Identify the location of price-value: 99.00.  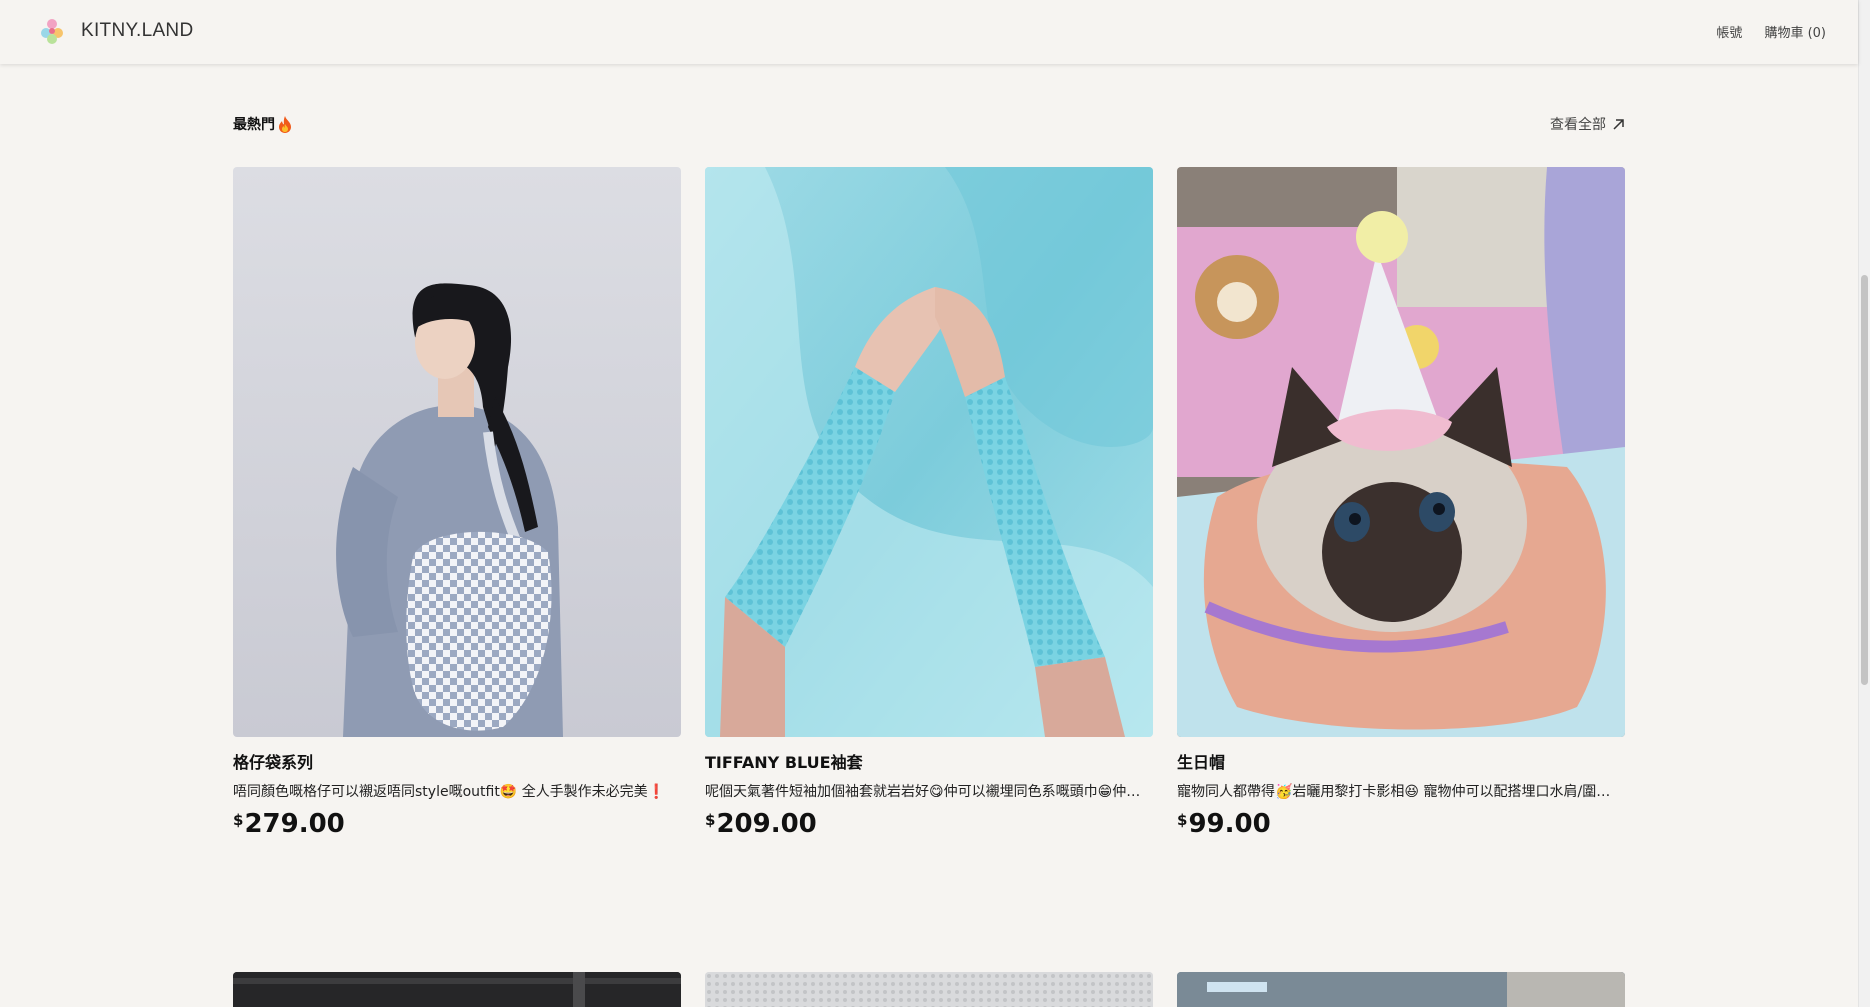
(1229, 824).